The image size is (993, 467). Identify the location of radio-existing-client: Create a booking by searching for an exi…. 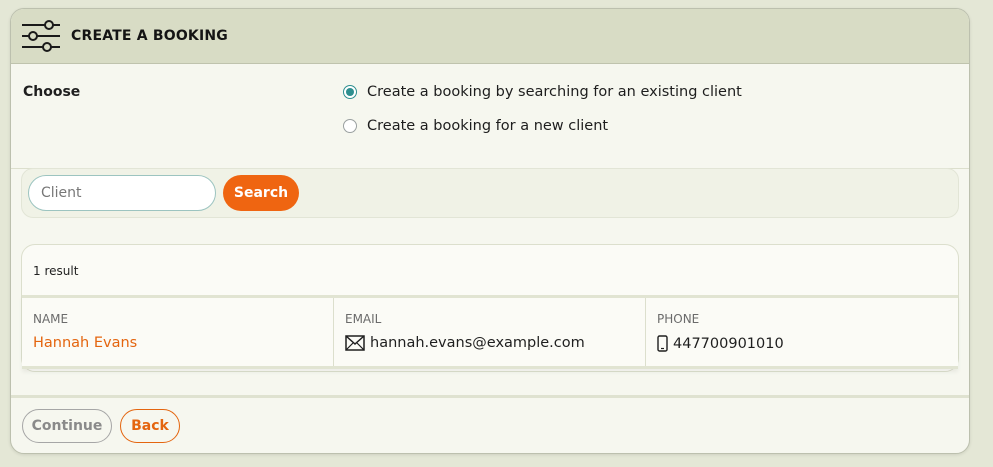
(542, 92).